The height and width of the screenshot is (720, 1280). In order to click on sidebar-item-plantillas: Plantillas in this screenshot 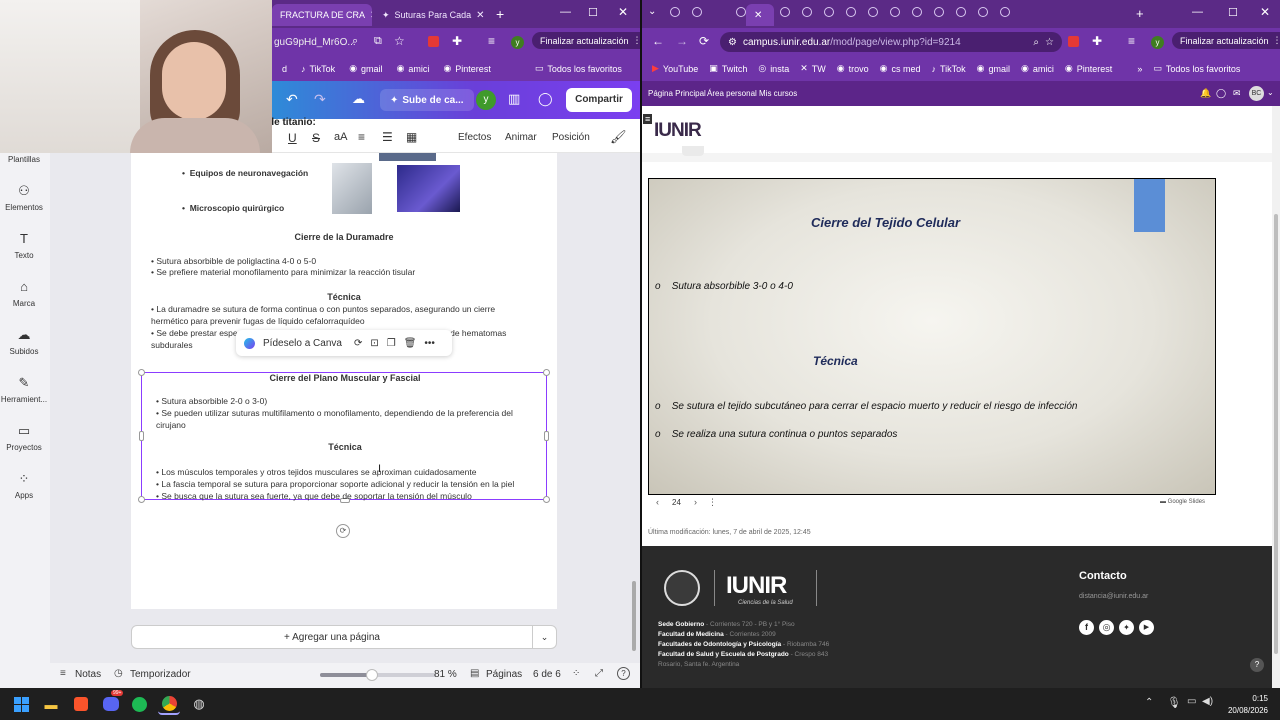, I will do `click(24, 159)`.